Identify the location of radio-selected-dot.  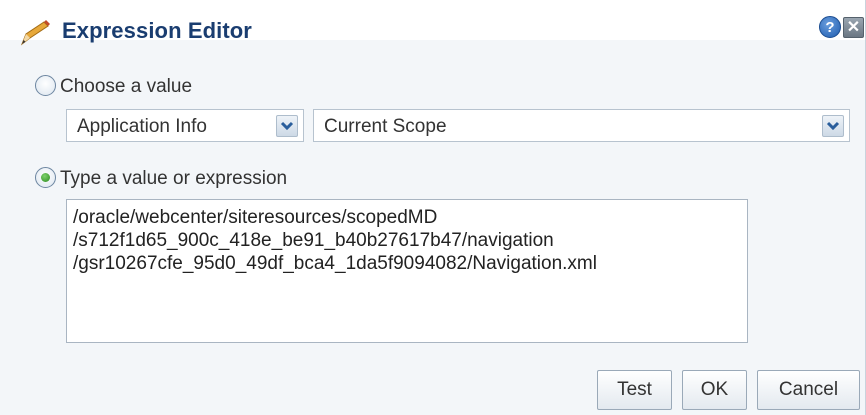
(45, 177).